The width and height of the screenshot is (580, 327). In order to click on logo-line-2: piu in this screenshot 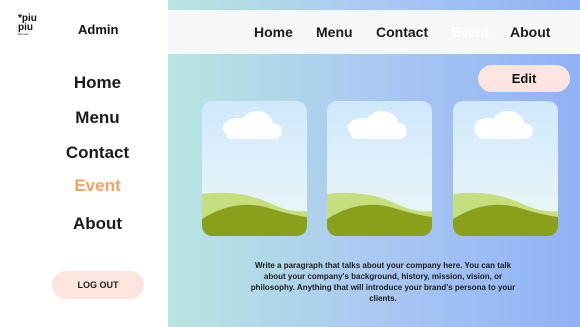, I will do `click(25, 27)`.